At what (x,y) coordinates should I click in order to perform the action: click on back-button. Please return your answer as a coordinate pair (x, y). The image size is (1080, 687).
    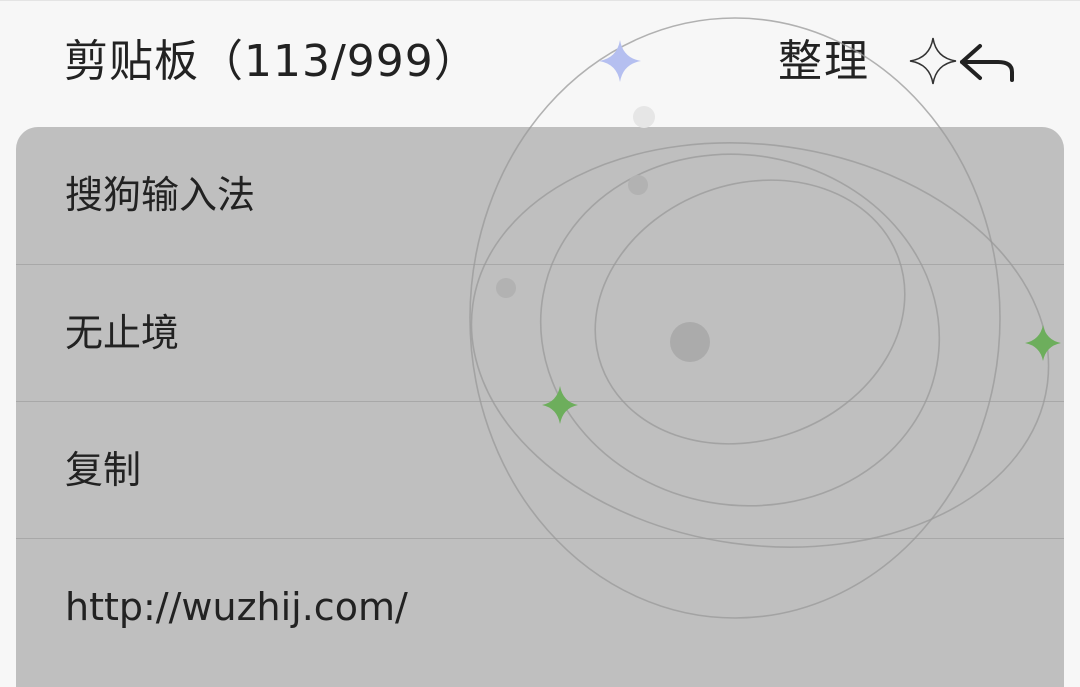
    Looking at the image, I should click on (987, 63).